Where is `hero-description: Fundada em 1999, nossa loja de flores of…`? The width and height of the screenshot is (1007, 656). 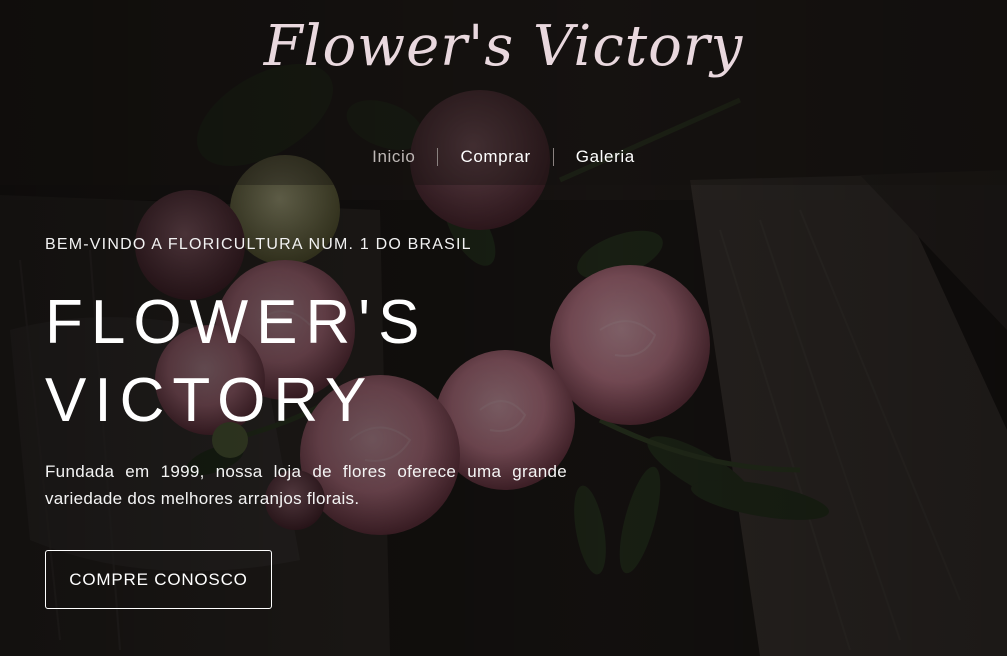 hero-description: Fundada em 1999, nossa loja de flores of… is located at coordinates (306, 485).